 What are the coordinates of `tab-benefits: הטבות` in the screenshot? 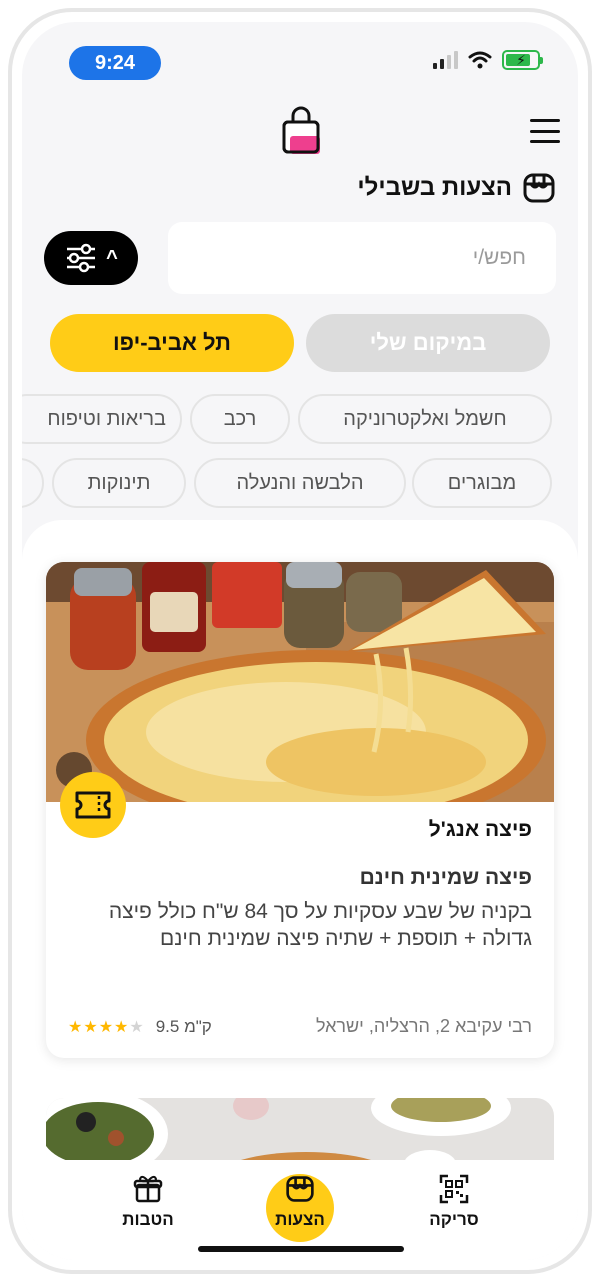 It's located at (148, 1202).